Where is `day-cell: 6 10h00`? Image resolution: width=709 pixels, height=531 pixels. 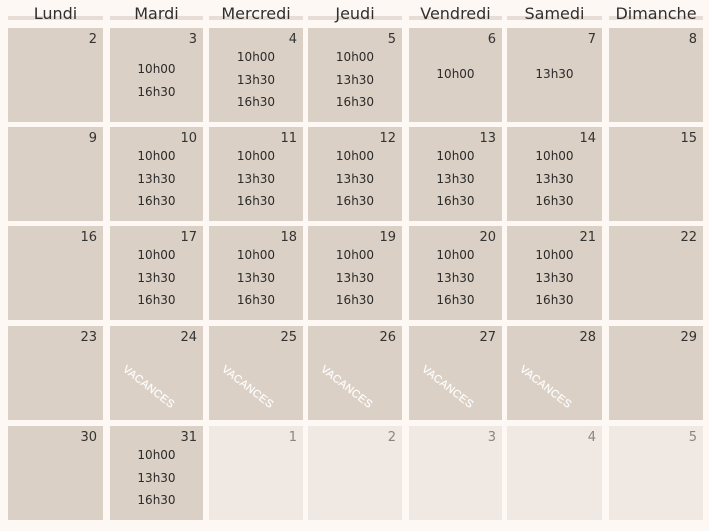 day-cell: 6 10h00 is located at coordinates (455, 75).